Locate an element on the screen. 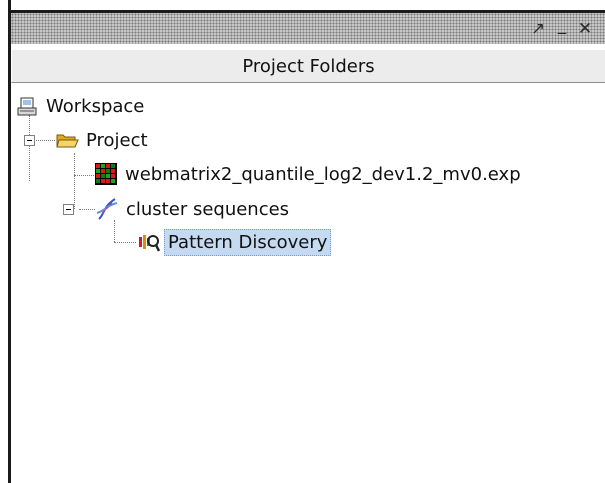 The height and width of the screenshot is (483, 605). tree-node-cluster-sequences: cluster sequences is located at coordinates (193, 209).